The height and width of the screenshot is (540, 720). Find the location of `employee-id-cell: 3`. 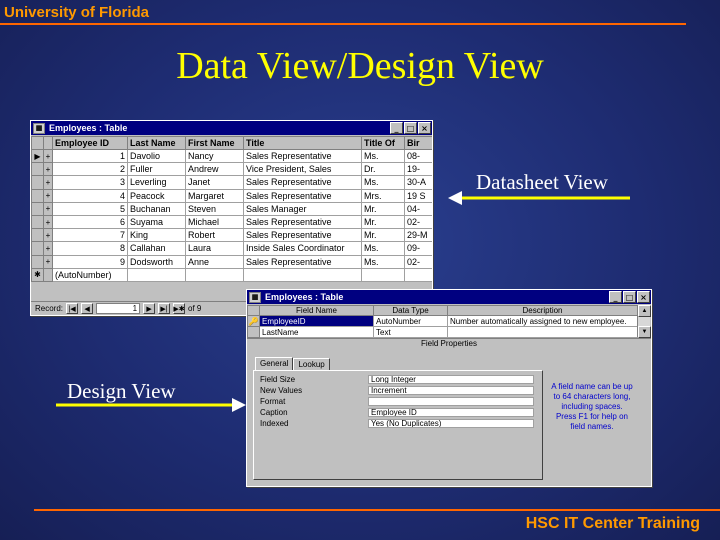

employee-id-cell: 3 is located at coordinates (90, 182).